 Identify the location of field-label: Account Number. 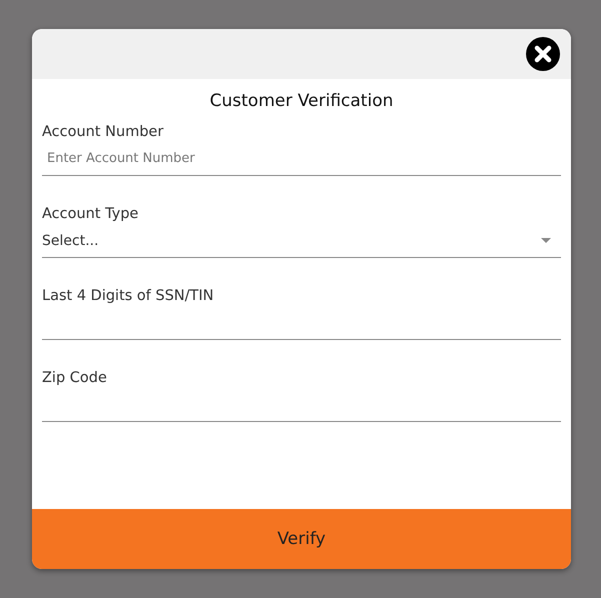
(103, 132).